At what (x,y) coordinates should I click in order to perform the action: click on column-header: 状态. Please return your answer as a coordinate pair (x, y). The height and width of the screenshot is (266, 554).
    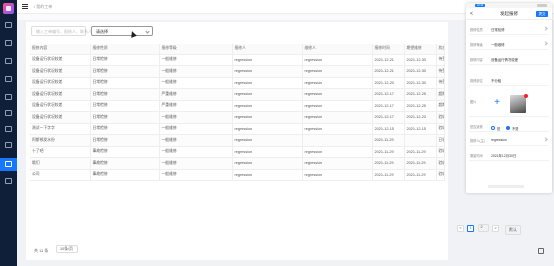
    Looking at the image, I should click on (440, 49).